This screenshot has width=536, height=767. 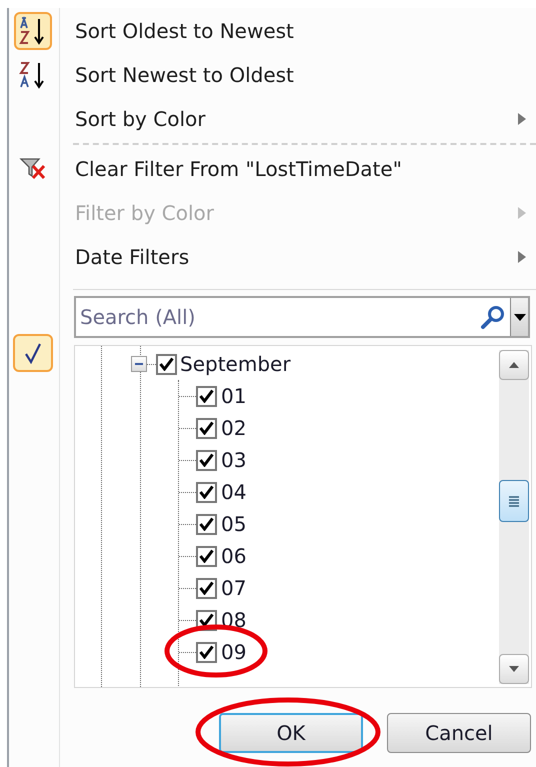 I want to click on menu-item: Date Filters, so click(x=305, y=257).